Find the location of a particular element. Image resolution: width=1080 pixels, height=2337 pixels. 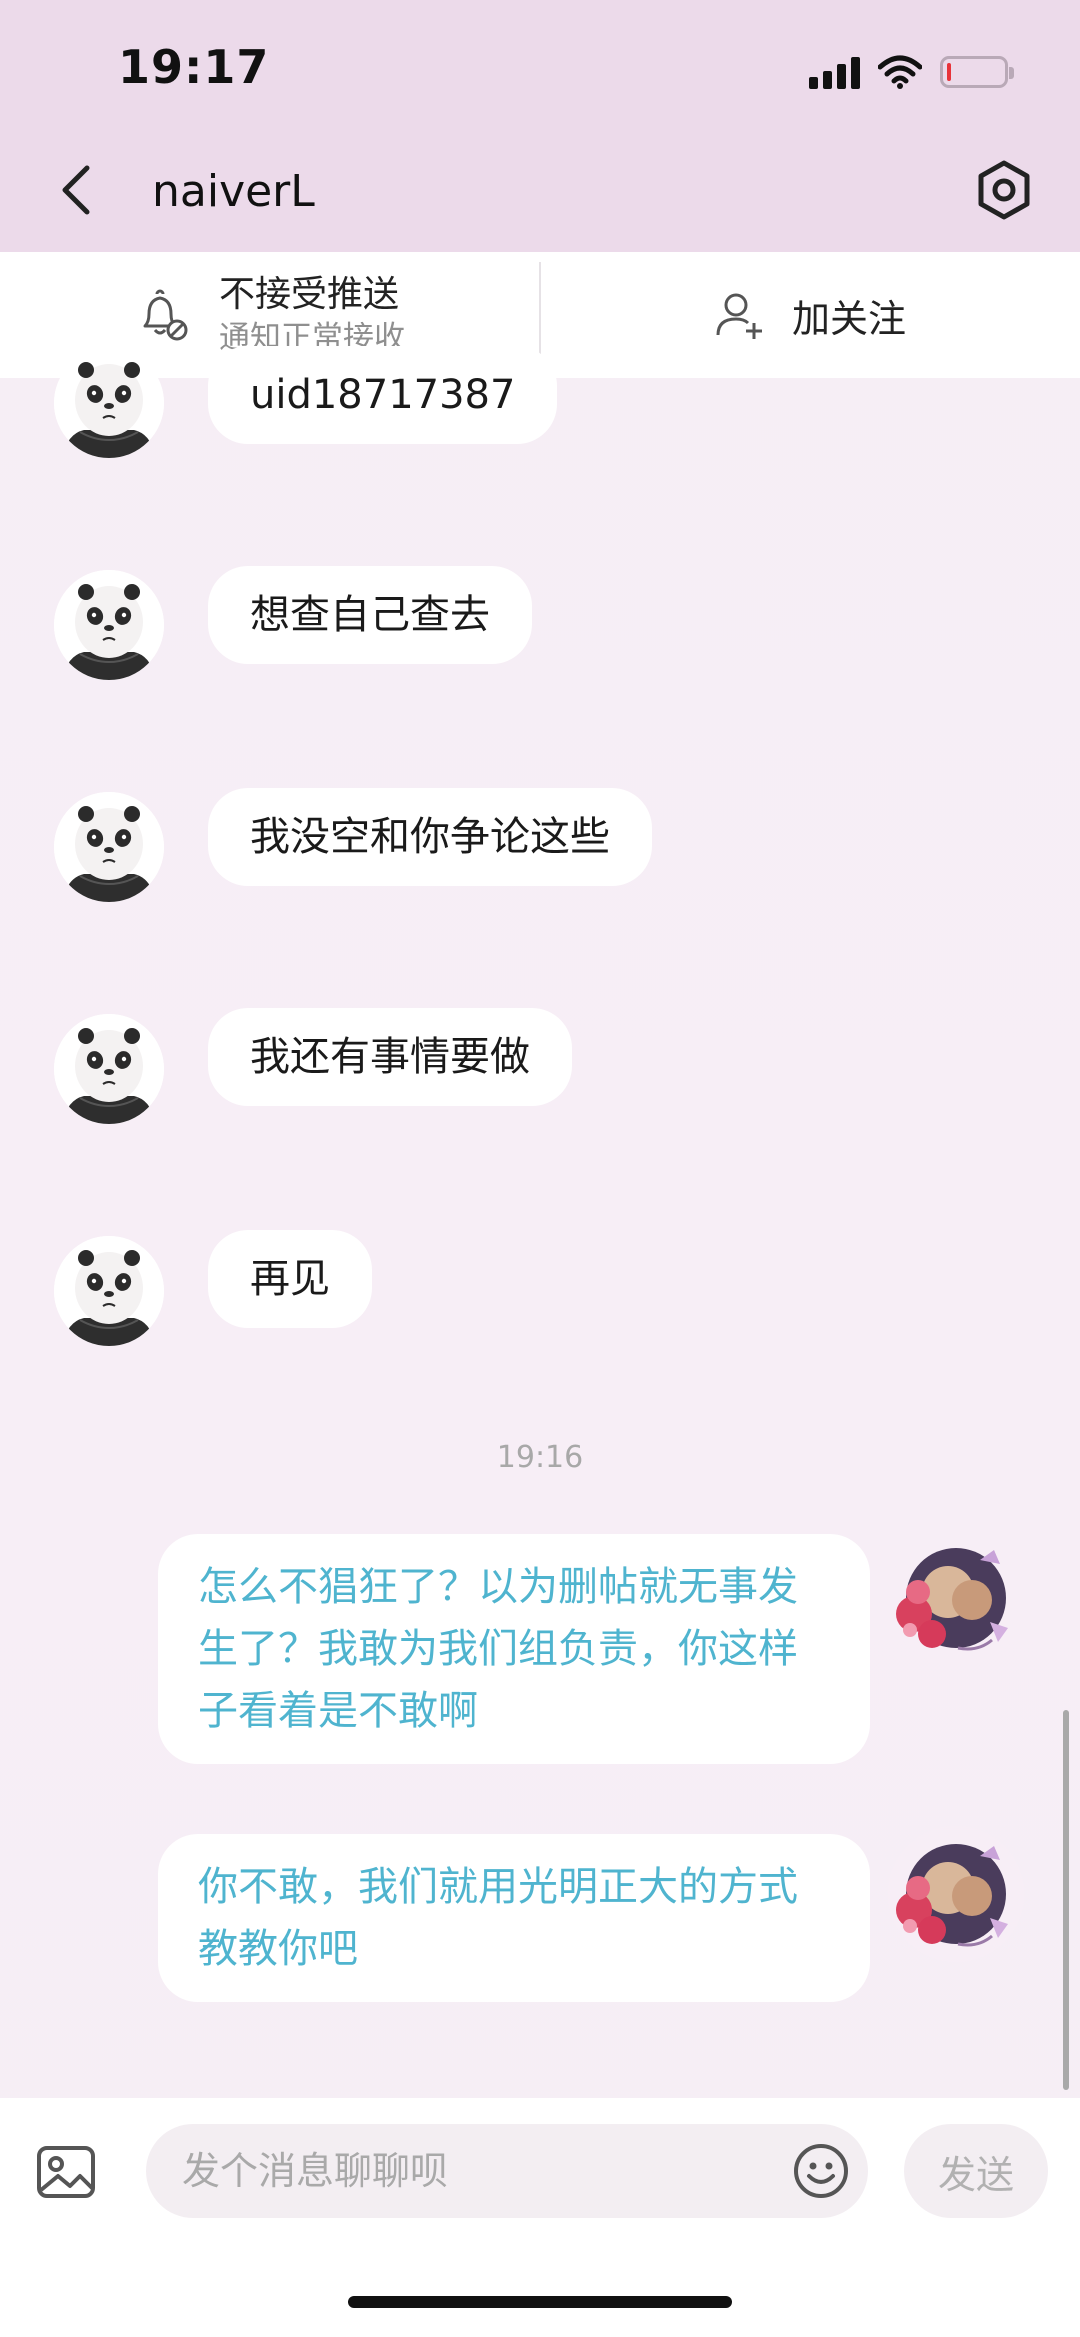

settings-button is located at coordinates (1004, 190).